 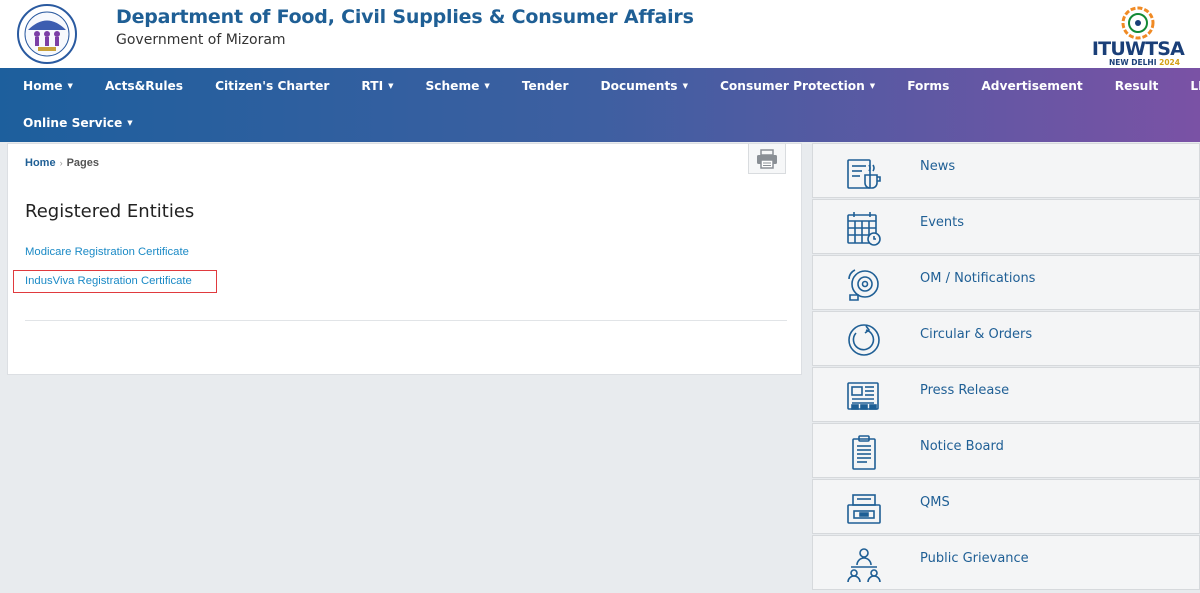 I want to click on print-button, so click(x=767, y=159).